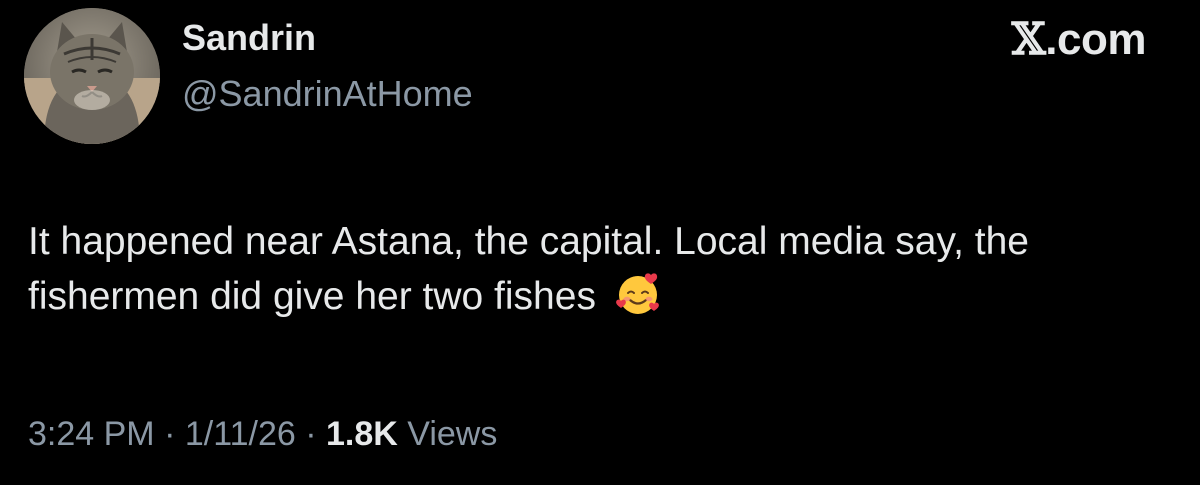 The height and width of the screenshot is (485, 1200). I want to click on author-avatar, so click(92, 76).